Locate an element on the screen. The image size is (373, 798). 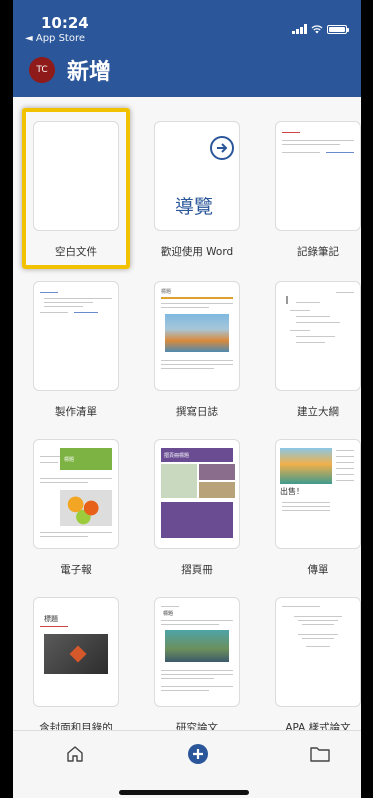
template-notes: 記錄筆記 is located at coordinates (318, 190).